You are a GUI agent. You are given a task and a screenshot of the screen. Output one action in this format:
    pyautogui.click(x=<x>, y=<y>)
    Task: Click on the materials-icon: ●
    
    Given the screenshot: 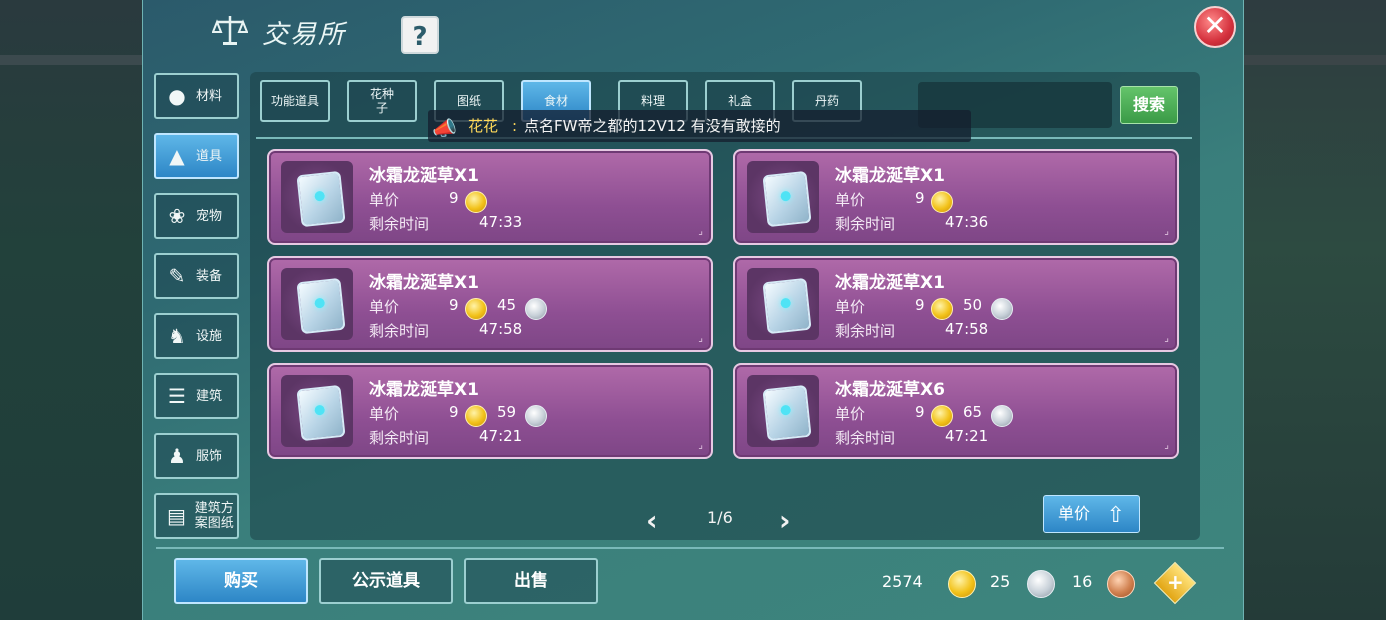 What is the action you would take?
    pyautogui.click(x=177, y=96)
    